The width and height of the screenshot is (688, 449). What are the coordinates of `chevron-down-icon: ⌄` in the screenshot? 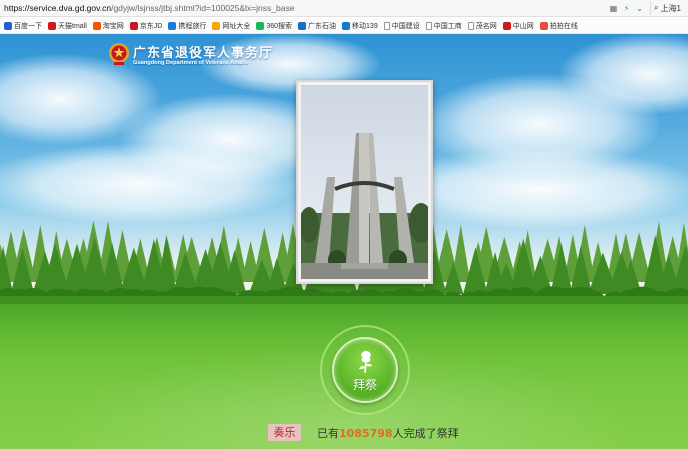 It's located at (639, 8).